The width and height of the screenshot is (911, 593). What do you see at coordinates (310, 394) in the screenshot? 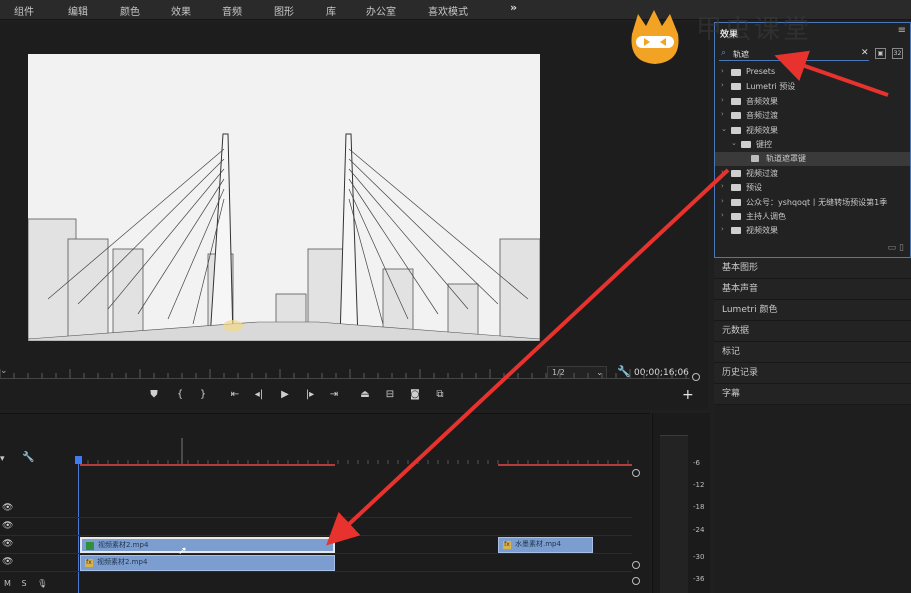
I see `step-forward-icon: |▸` at bounding box center [310, 394].